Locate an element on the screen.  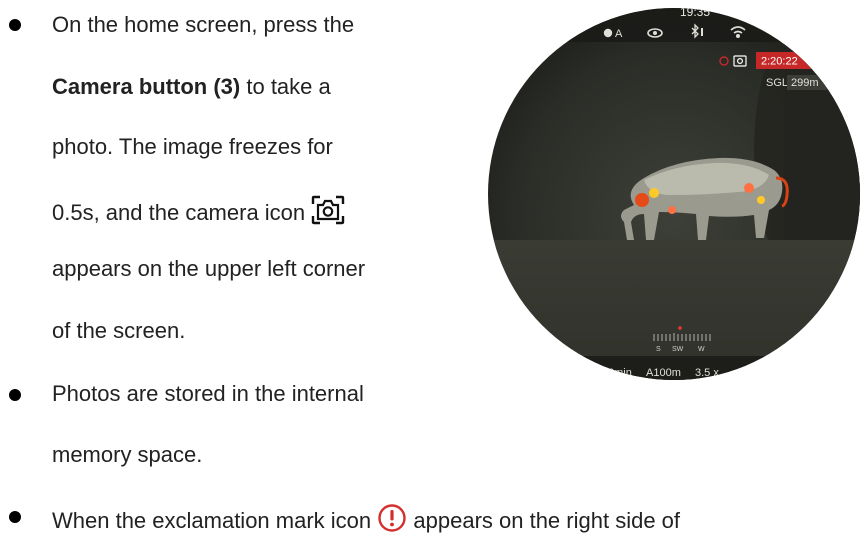
bullet-3-text-start: When the exclamation mark icon is located at coordinates (212, 520).